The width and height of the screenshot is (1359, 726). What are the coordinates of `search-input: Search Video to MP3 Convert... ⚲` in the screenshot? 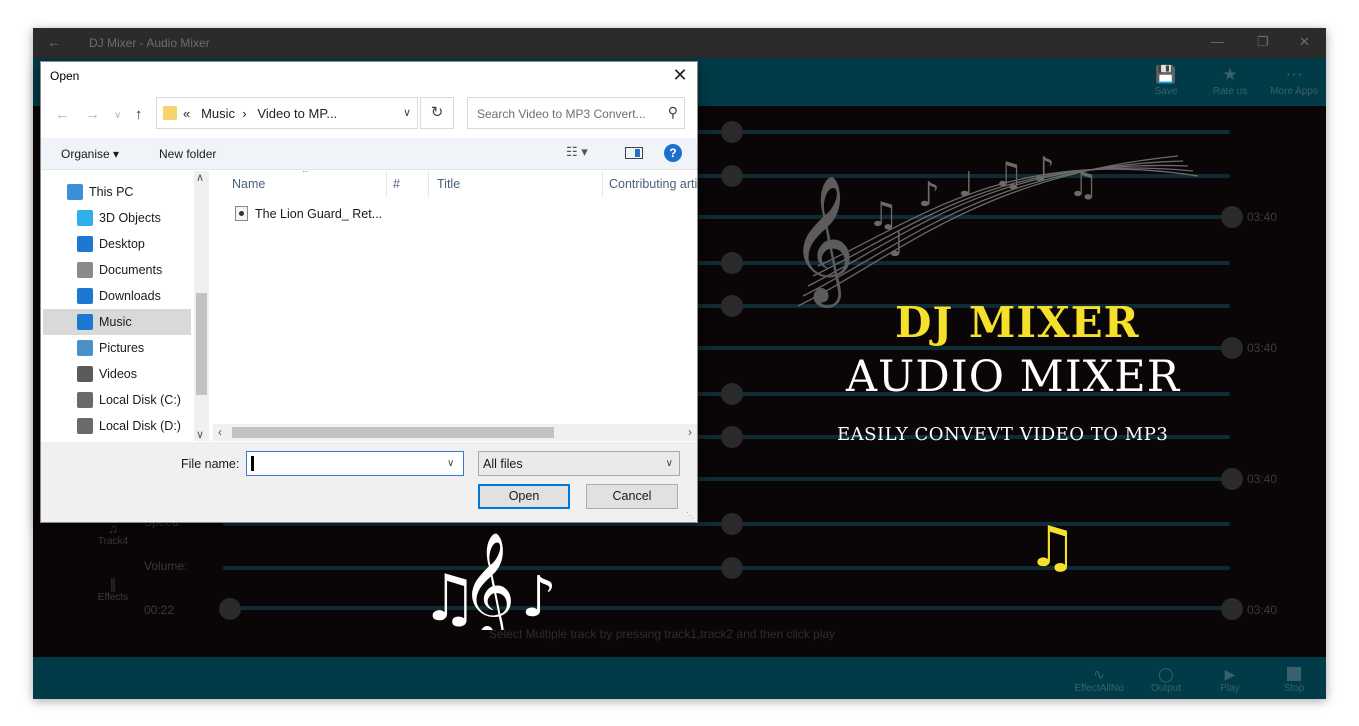 It's located at (576, 113).